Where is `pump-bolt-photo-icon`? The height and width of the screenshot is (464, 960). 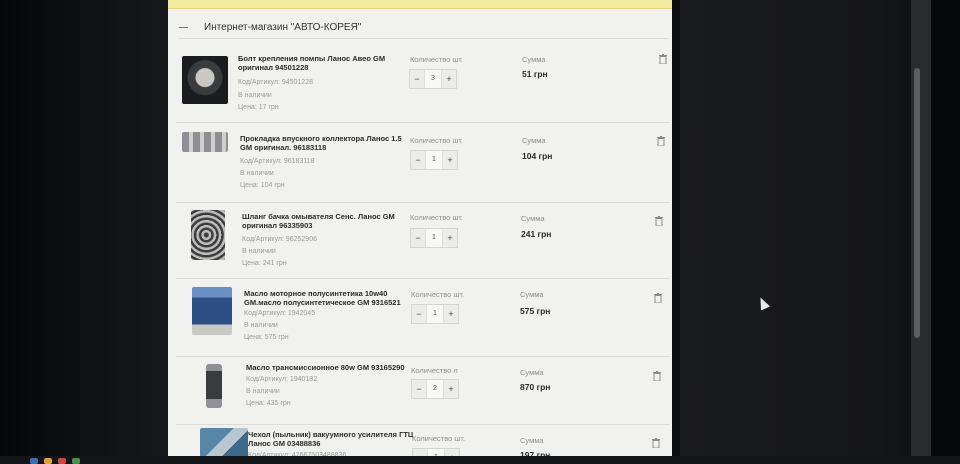
pump-bolt-photo-icon is located at coordinates (205, 80).